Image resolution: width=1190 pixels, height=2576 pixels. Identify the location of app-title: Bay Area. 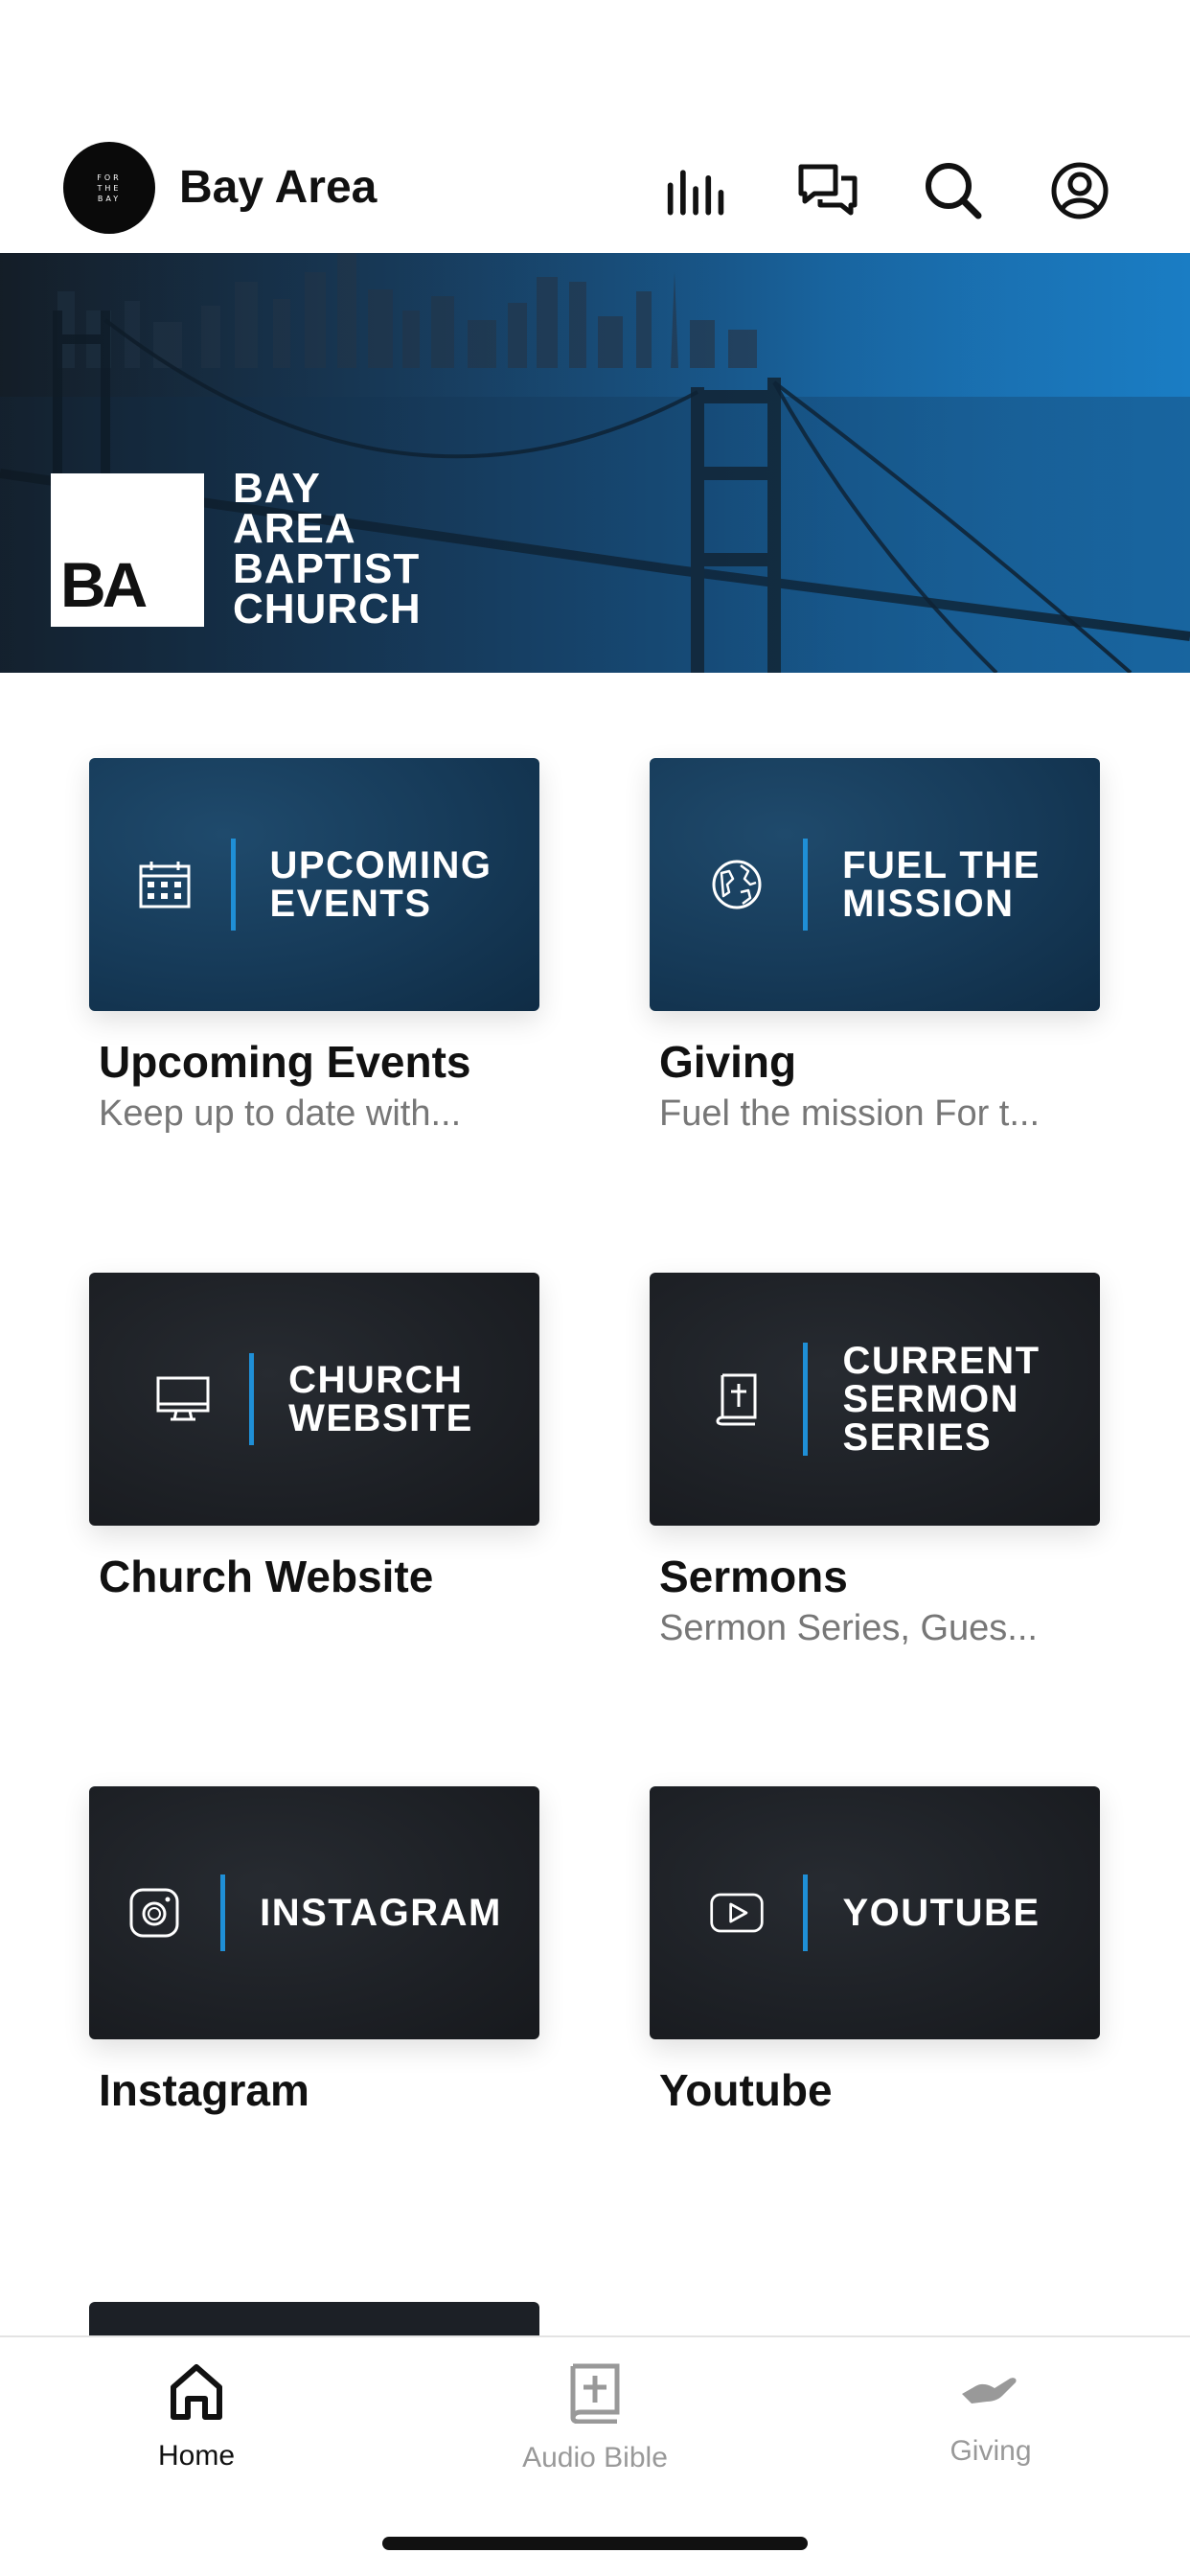
(279, 187).